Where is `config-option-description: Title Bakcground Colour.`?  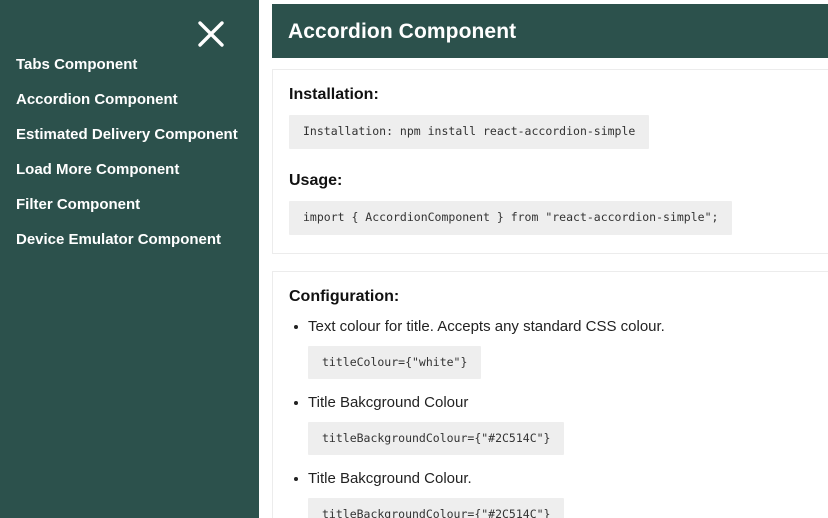
config-option-description: Title Bakcground Colour. is located at coordinates (558, 479).